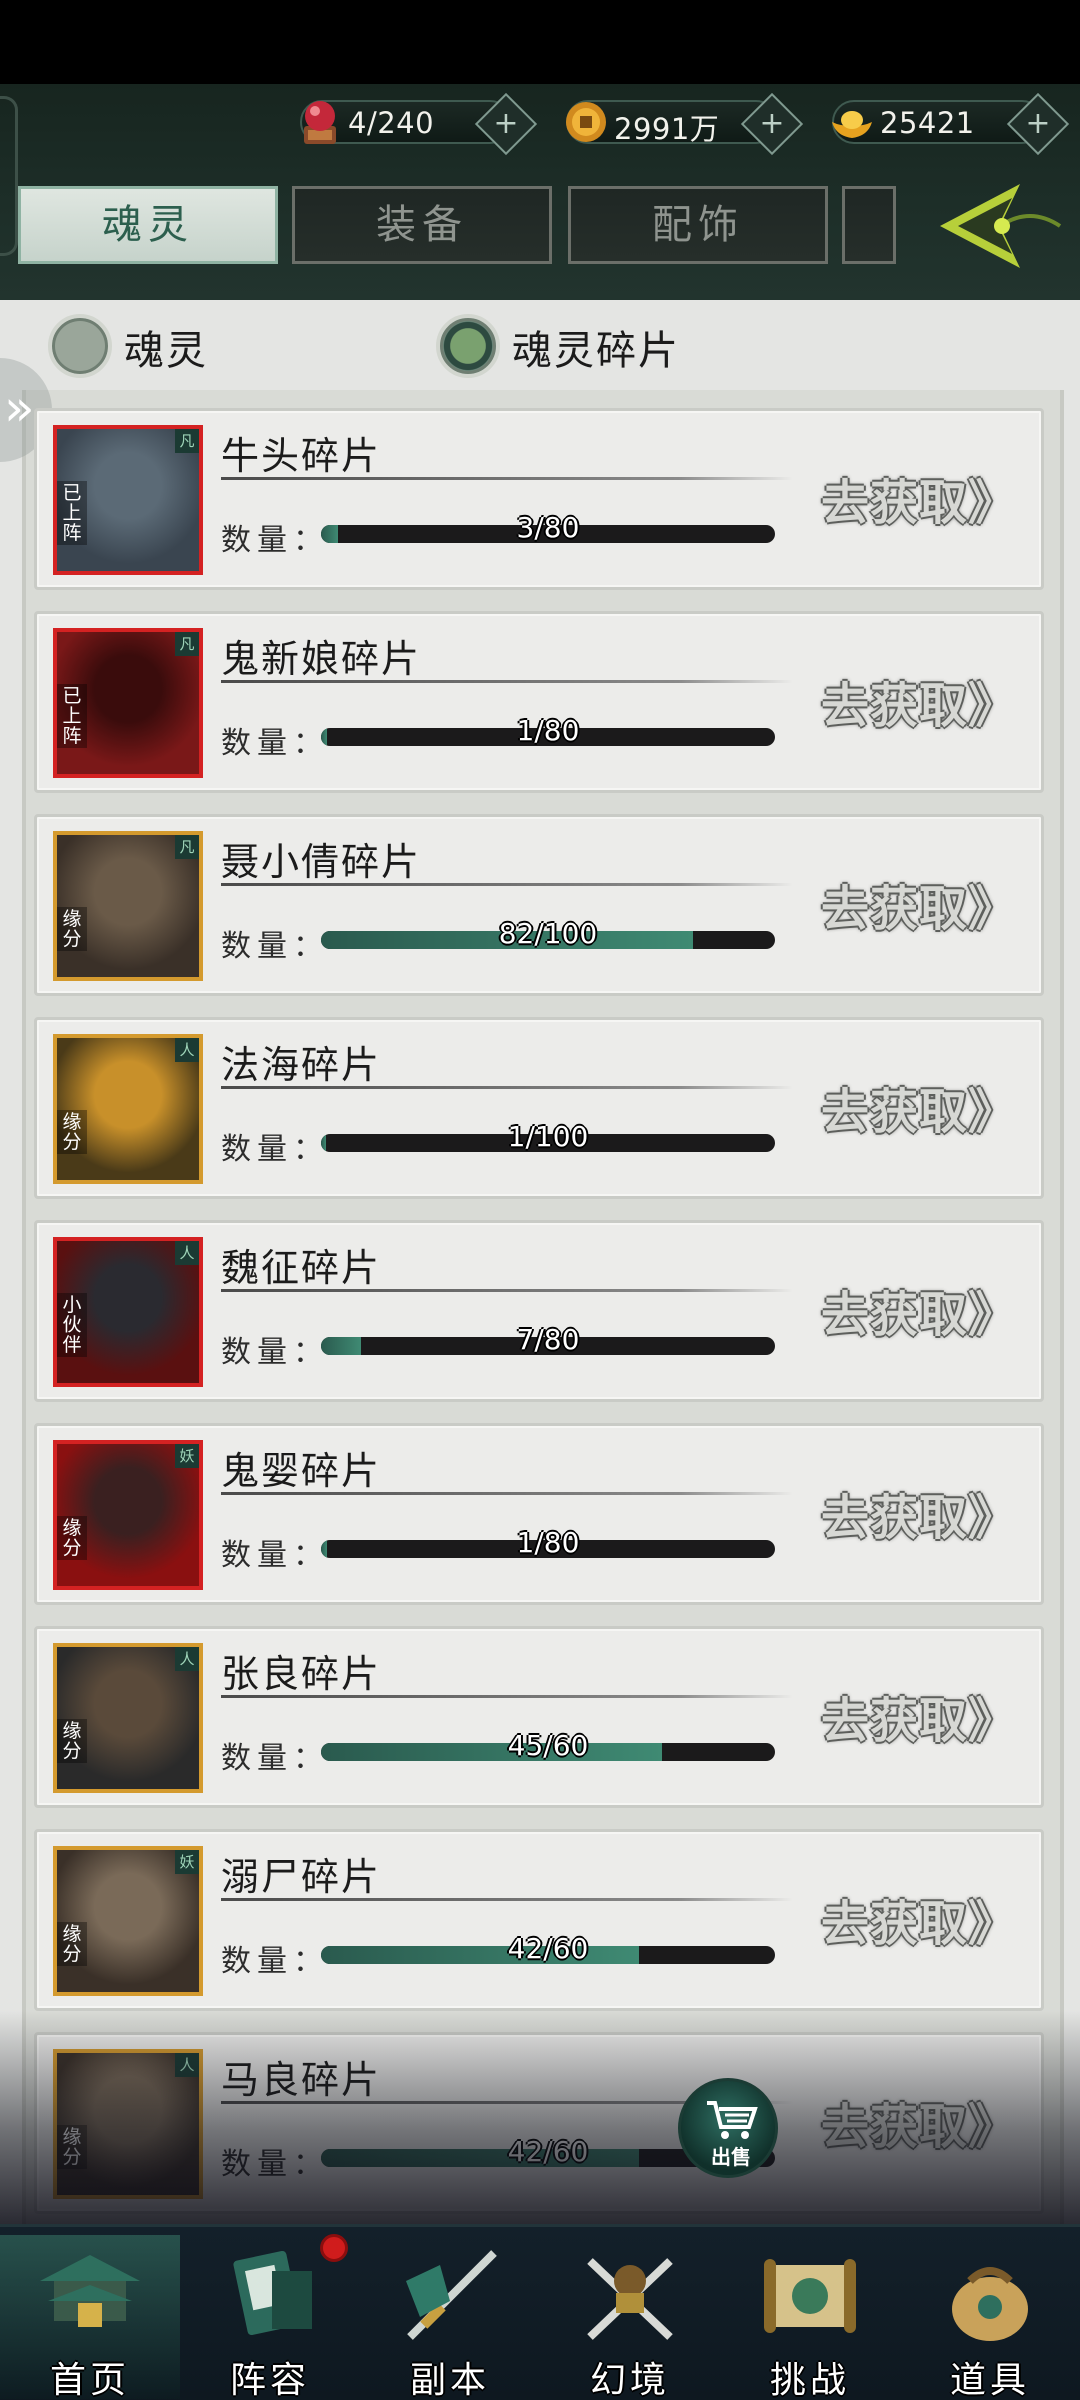  What do you see at coordinates (540, 2117) in the screenshot?
I see `bottom-fade` at bounding box center [540, 2117].